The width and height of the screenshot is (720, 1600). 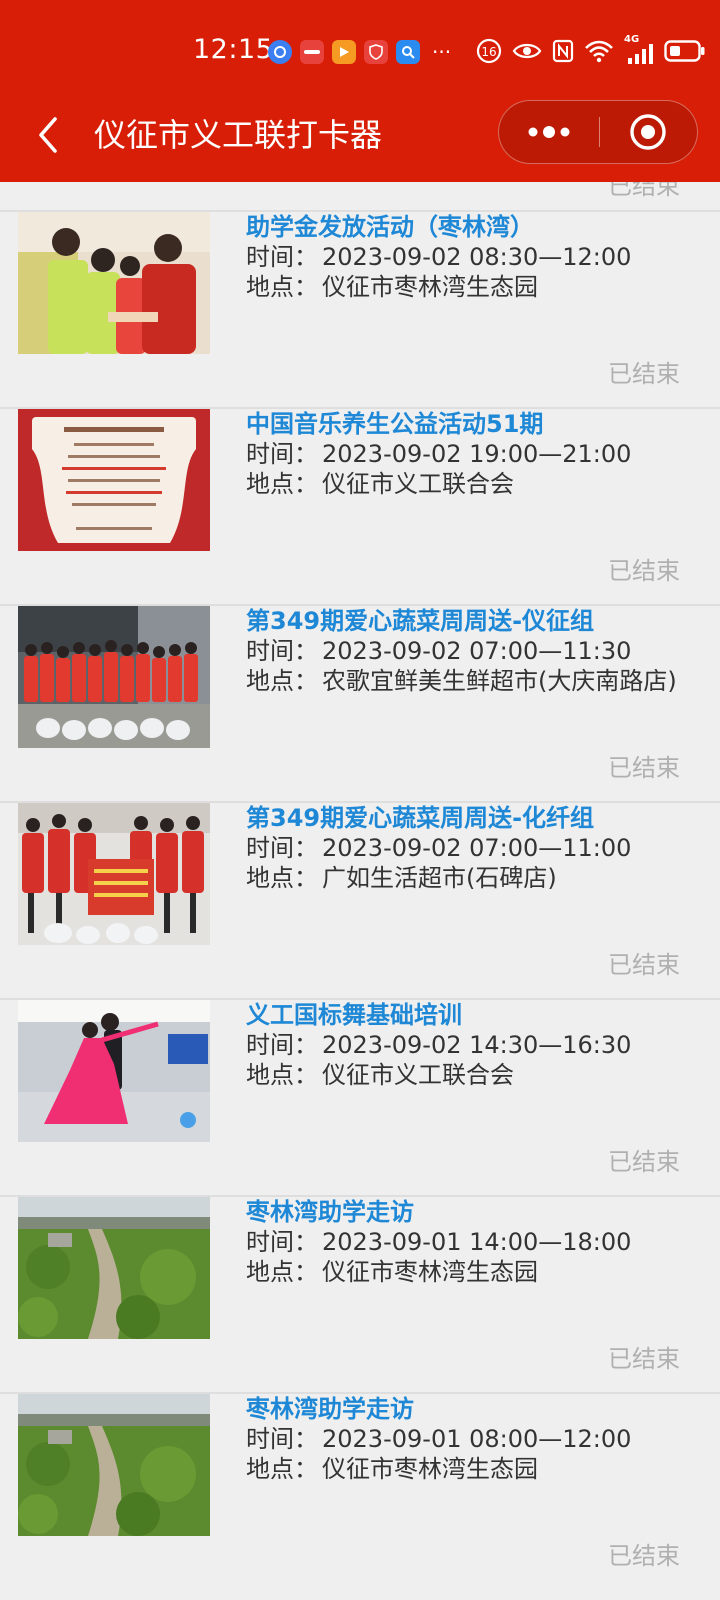 I want to click on chevron-left-icon, so click(x=48, y=135).